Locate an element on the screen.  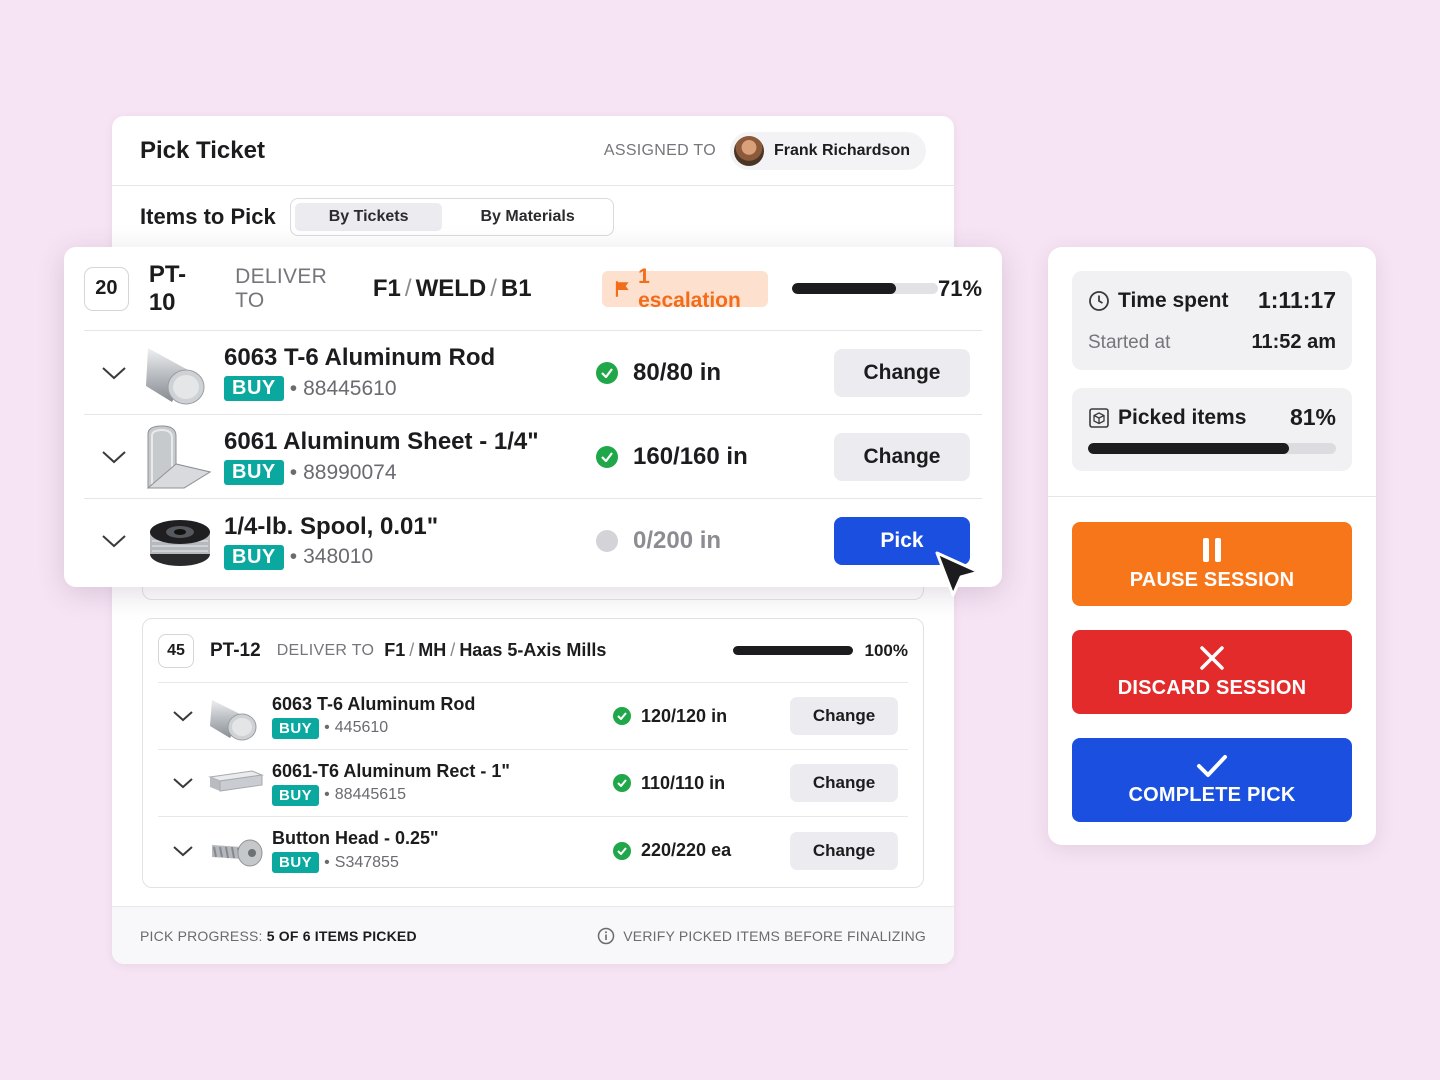
ticket-code: PT-10 is located at coordinates (180, 289).